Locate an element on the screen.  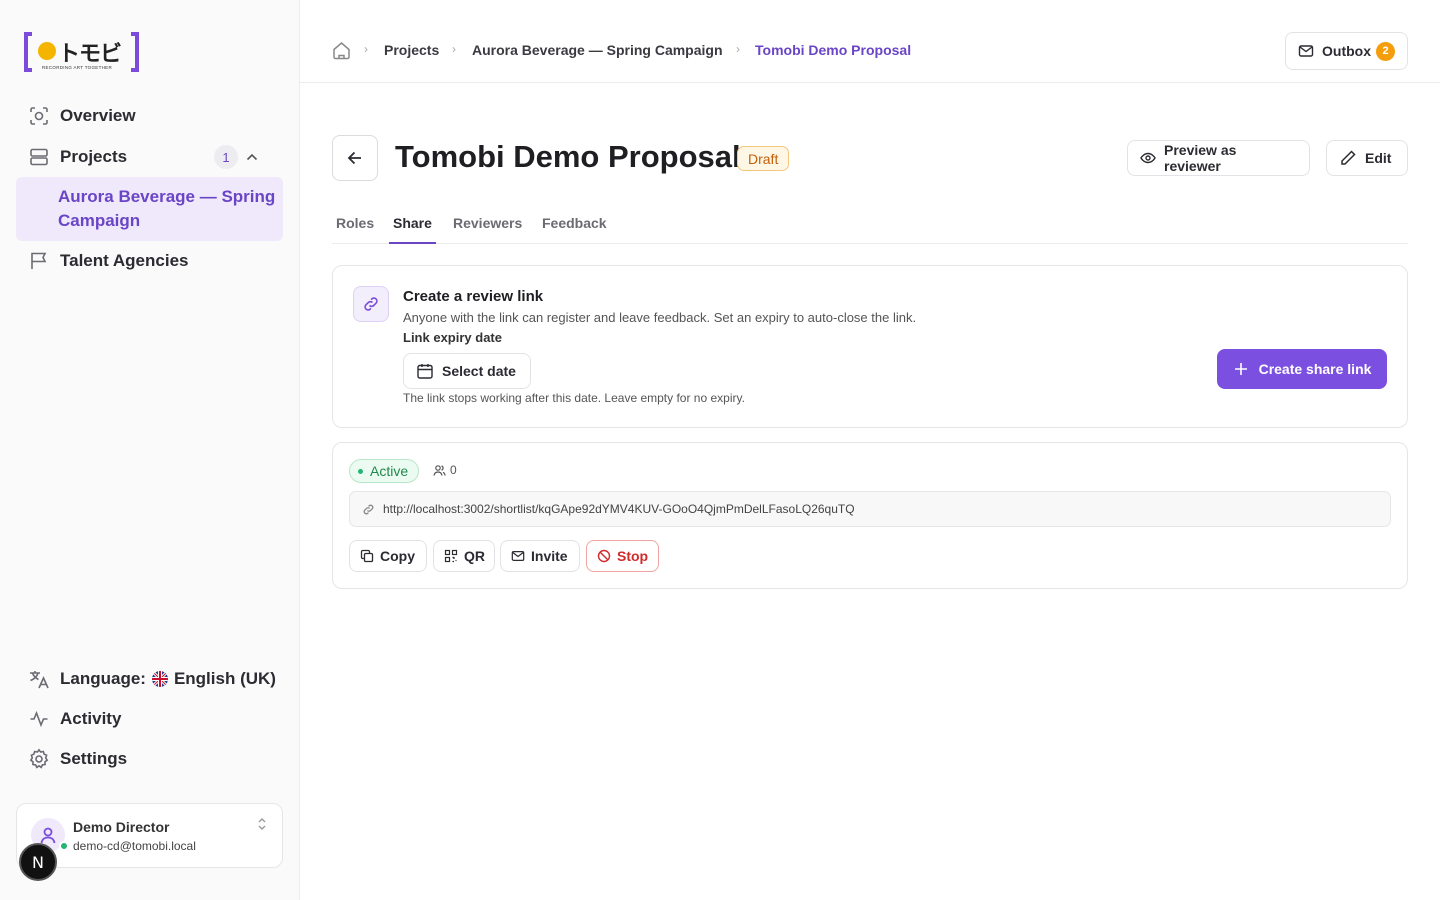
qr-button: QR is located at coordinates (464, 556).